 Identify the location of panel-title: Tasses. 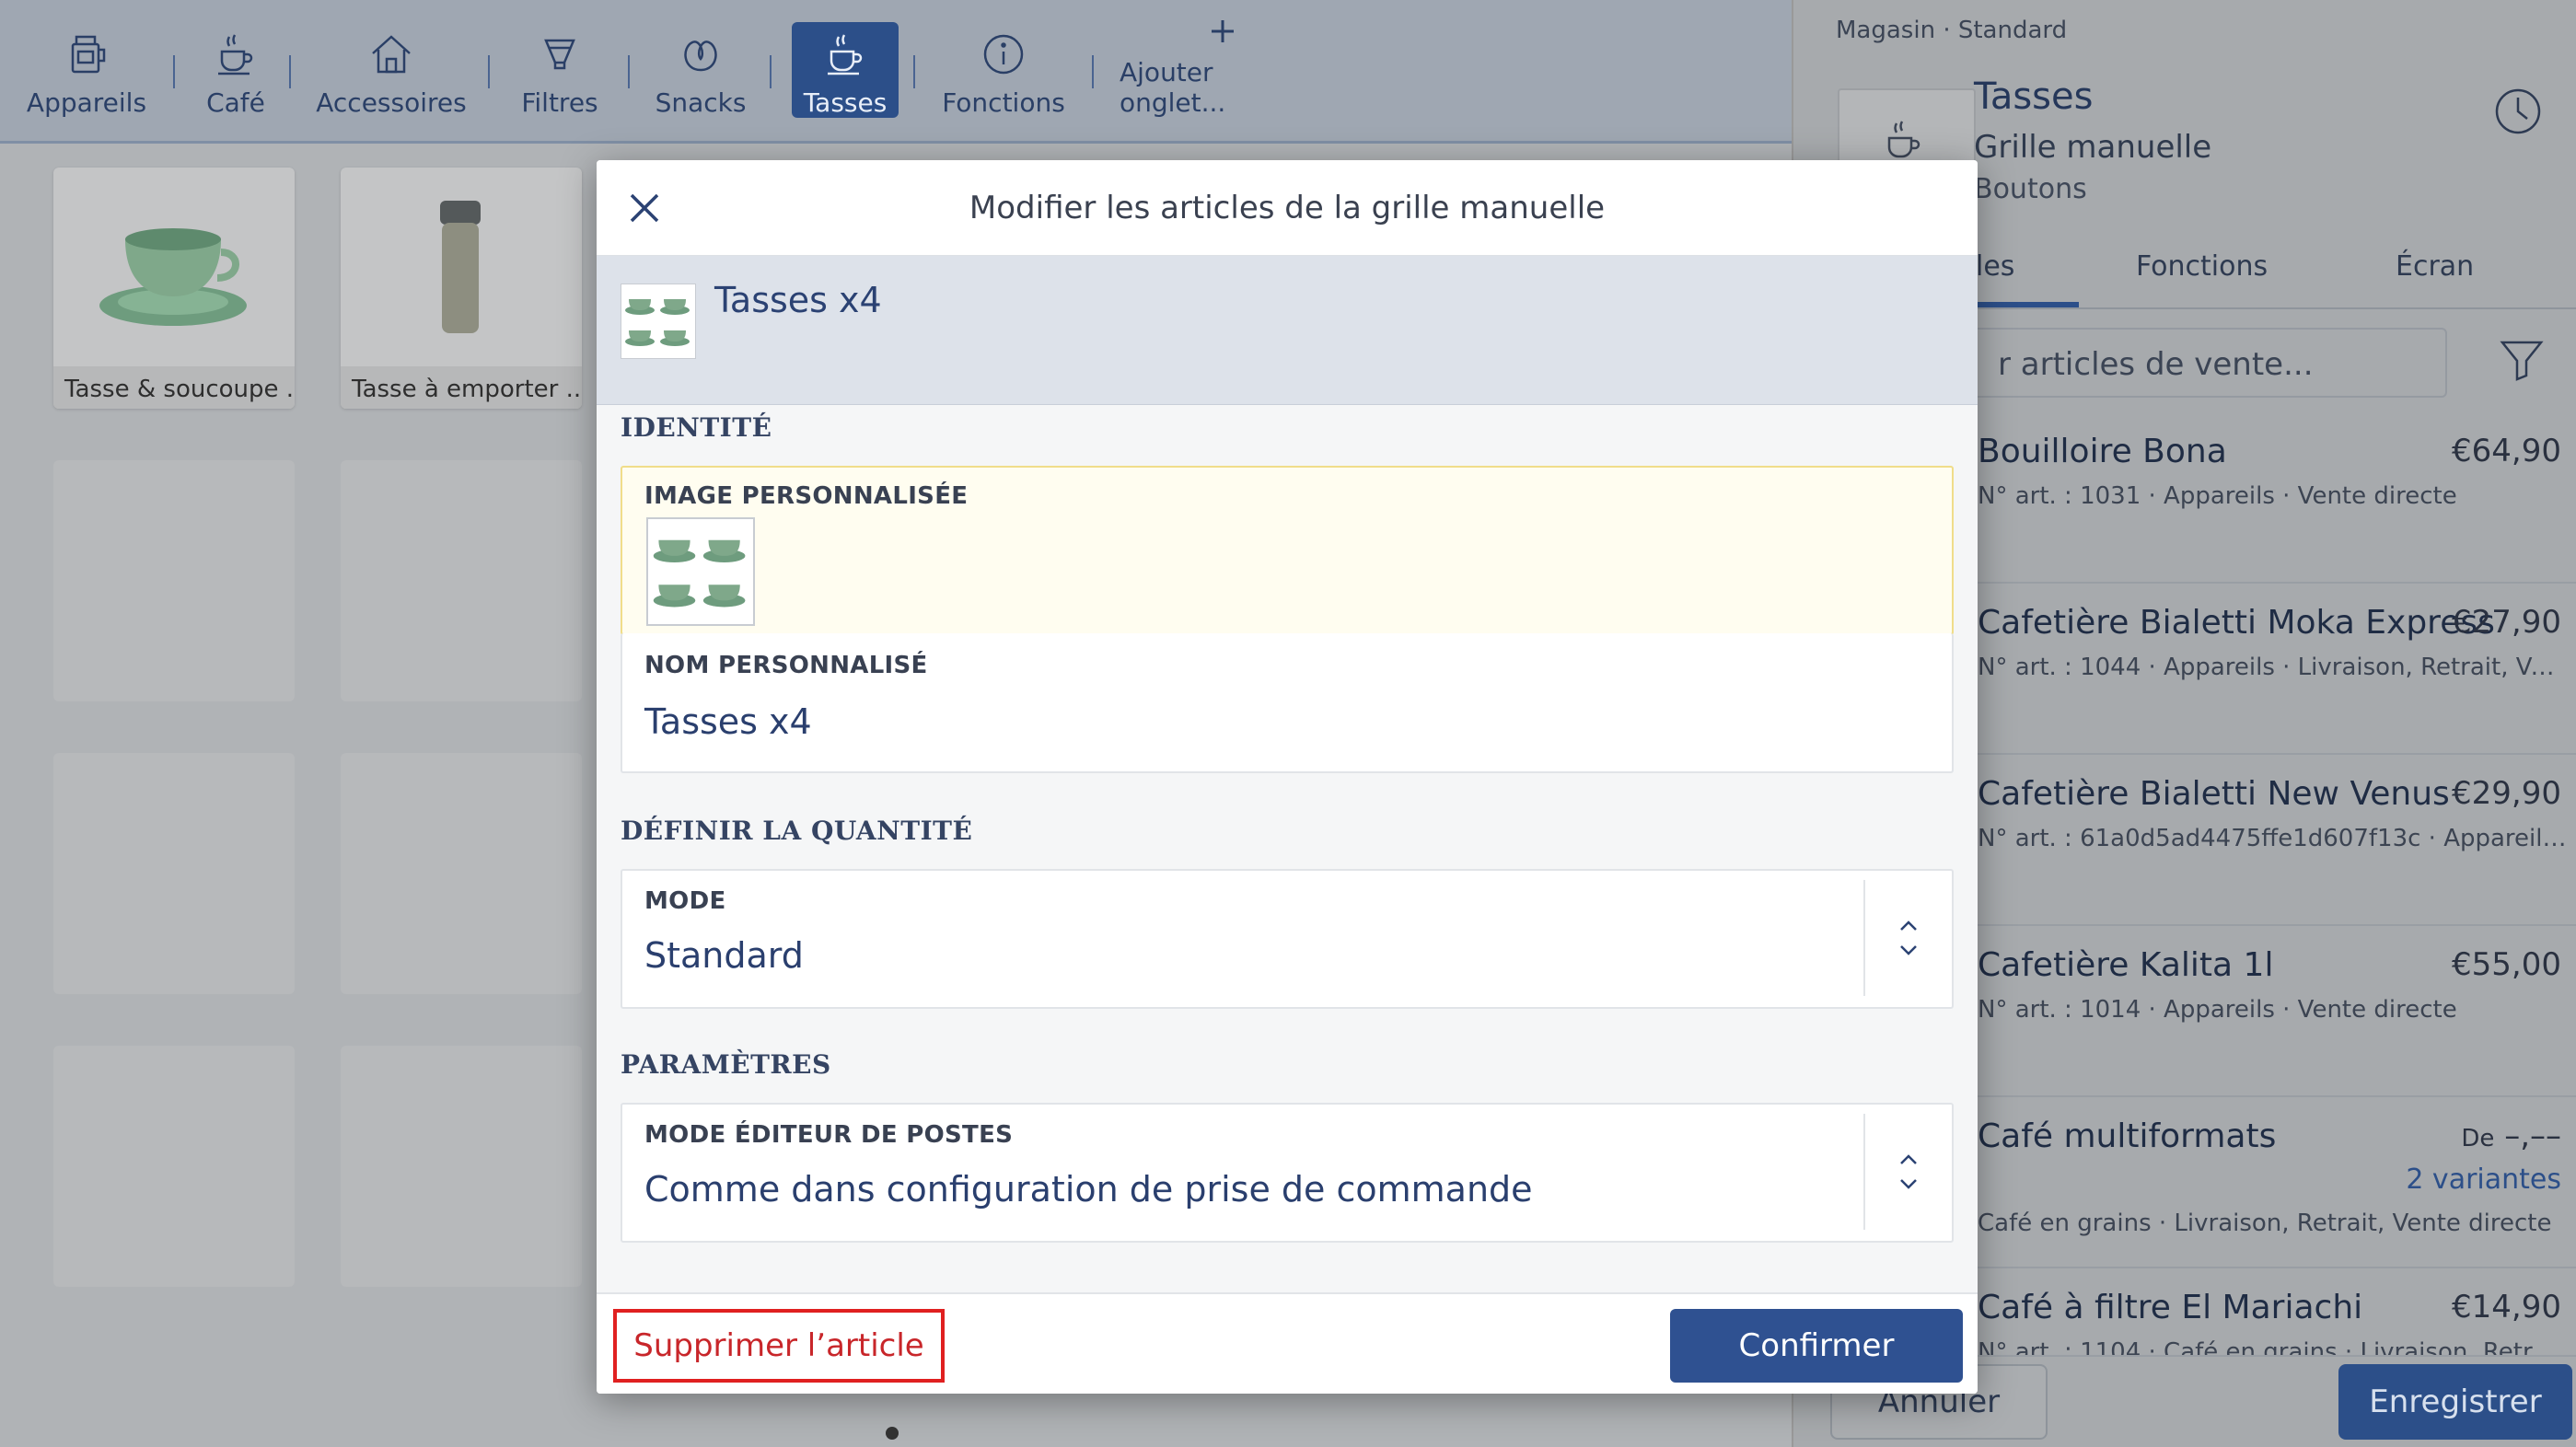
(2034, 97).